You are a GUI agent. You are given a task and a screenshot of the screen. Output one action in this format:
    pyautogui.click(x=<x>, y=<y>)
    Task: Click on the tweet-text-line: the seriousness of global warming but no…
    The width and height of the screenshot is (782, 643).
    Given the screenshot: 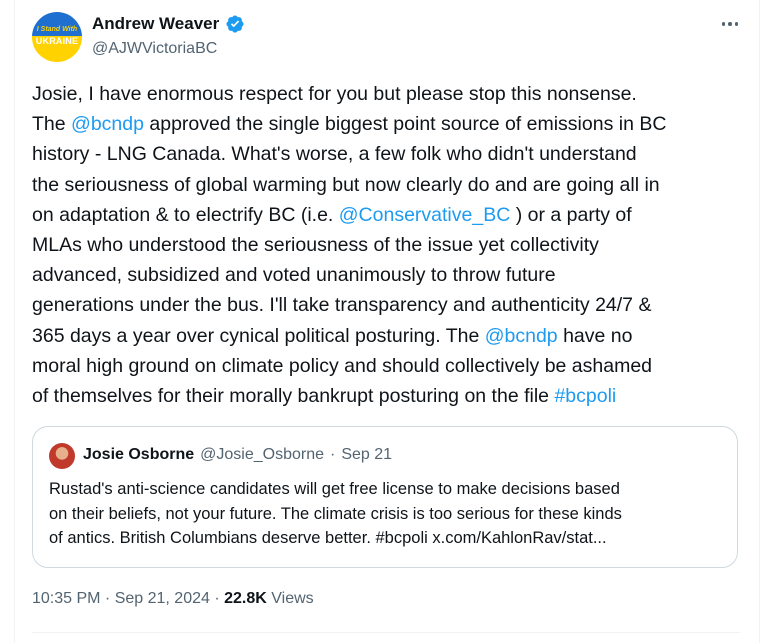 What is the action you would take?
    pyautogui.click(x=386, y=185)
    